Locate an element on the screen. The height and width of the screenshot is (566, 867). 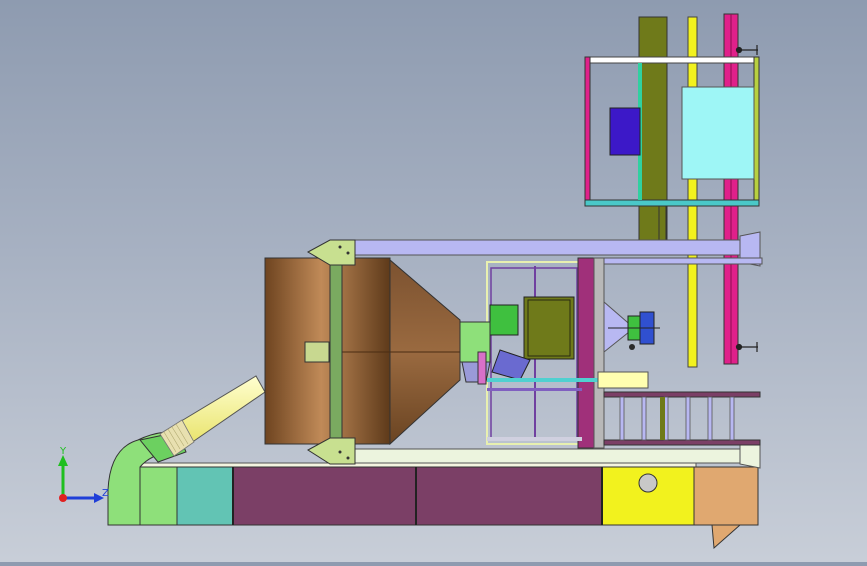
drum-band is located at coordinates (336, 352).